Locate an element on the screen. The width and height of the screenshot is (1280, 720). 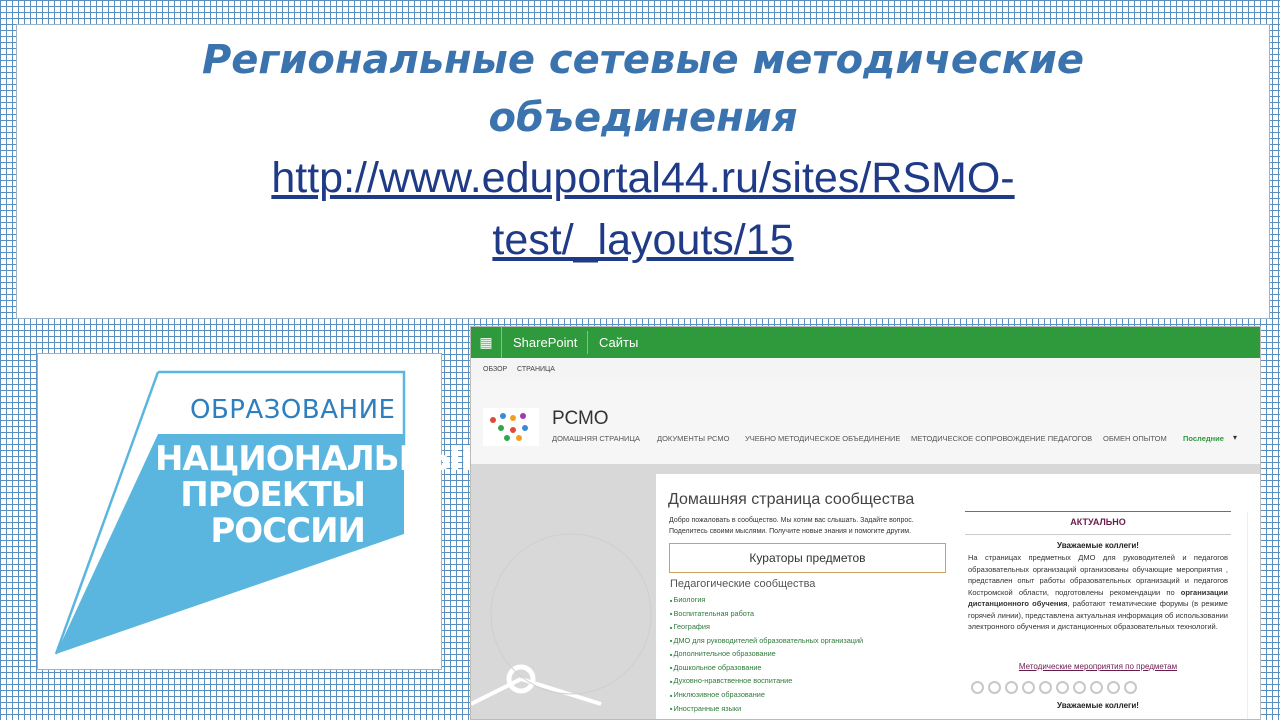
list-item: География is located at coordinates (766, 627).